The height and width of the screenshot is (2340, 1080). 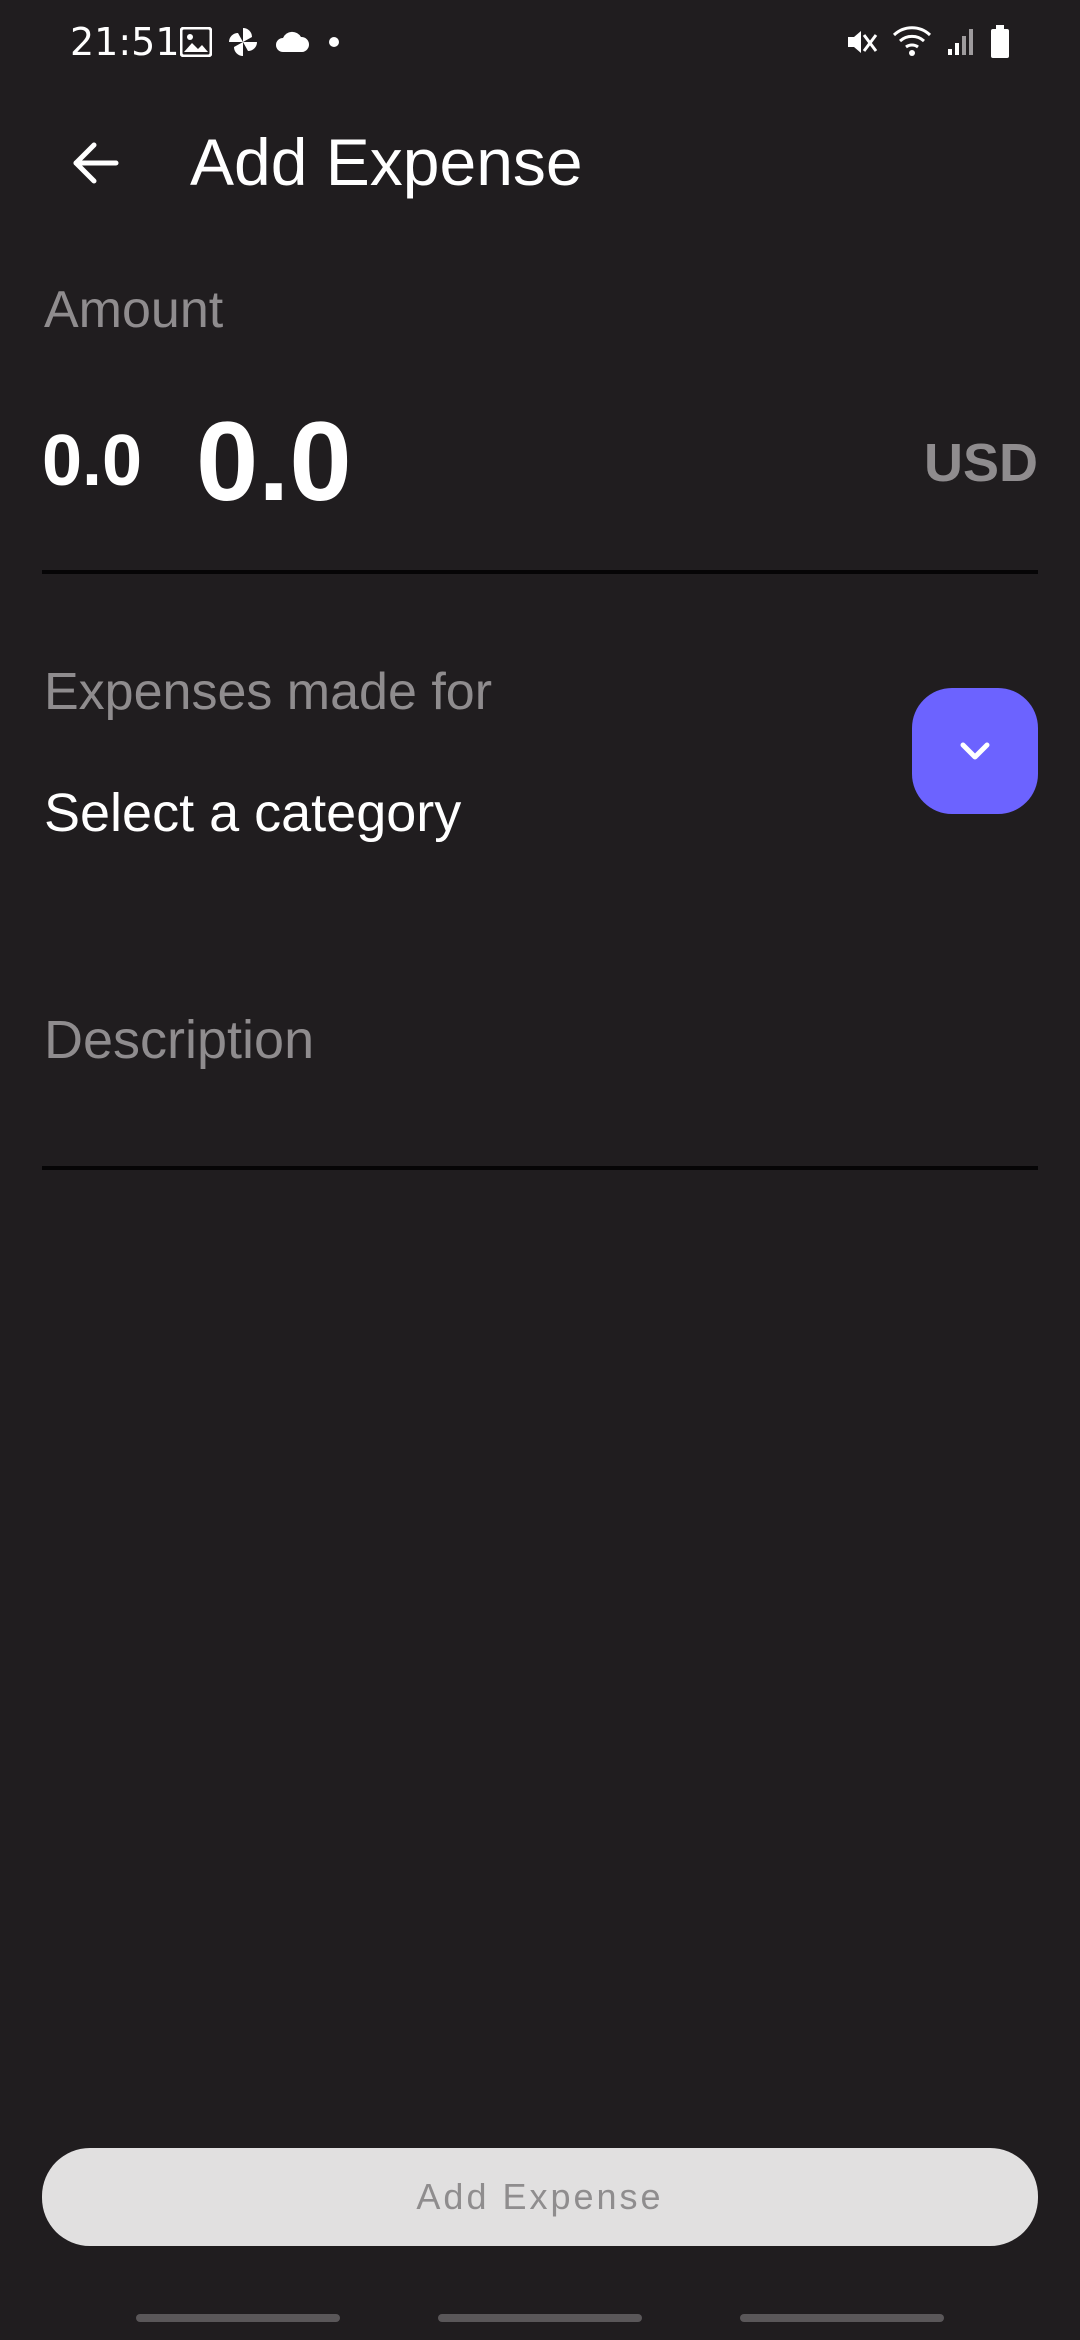 I want to click on top-app-bar: Add Expense, so click(x=540, y=160).